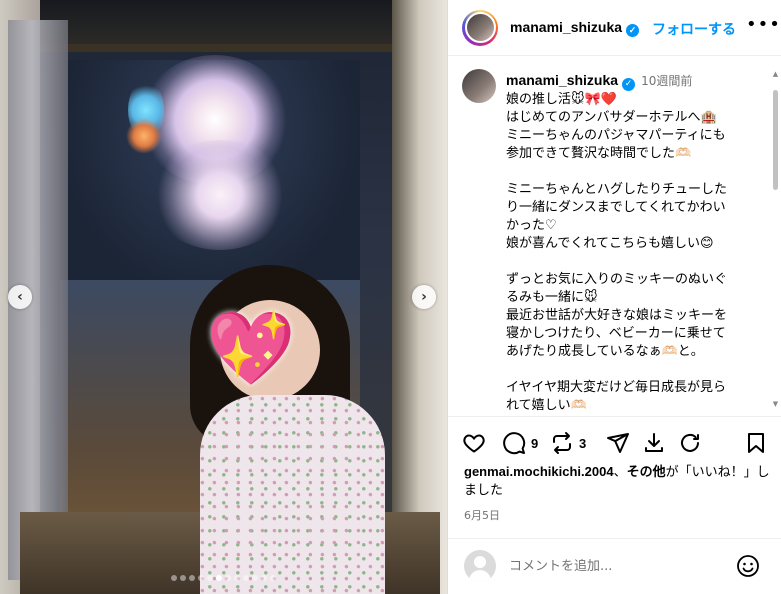  What do you see at coordinates (617, 481) in the screenshot?
I see `likes-text: genmai.mochikichi.2004、その他が「いいね！」しました` at bounding box center [617, 481].